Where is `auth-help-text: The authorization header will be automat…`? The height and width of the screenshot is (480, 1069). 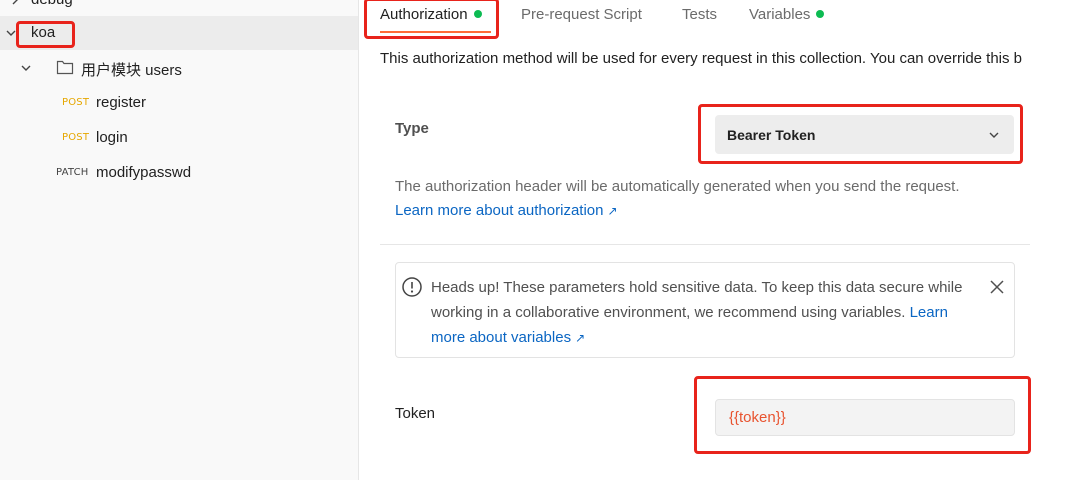
auth-help-text: The authorization header will be automat… is located at coordinates (677, 186).